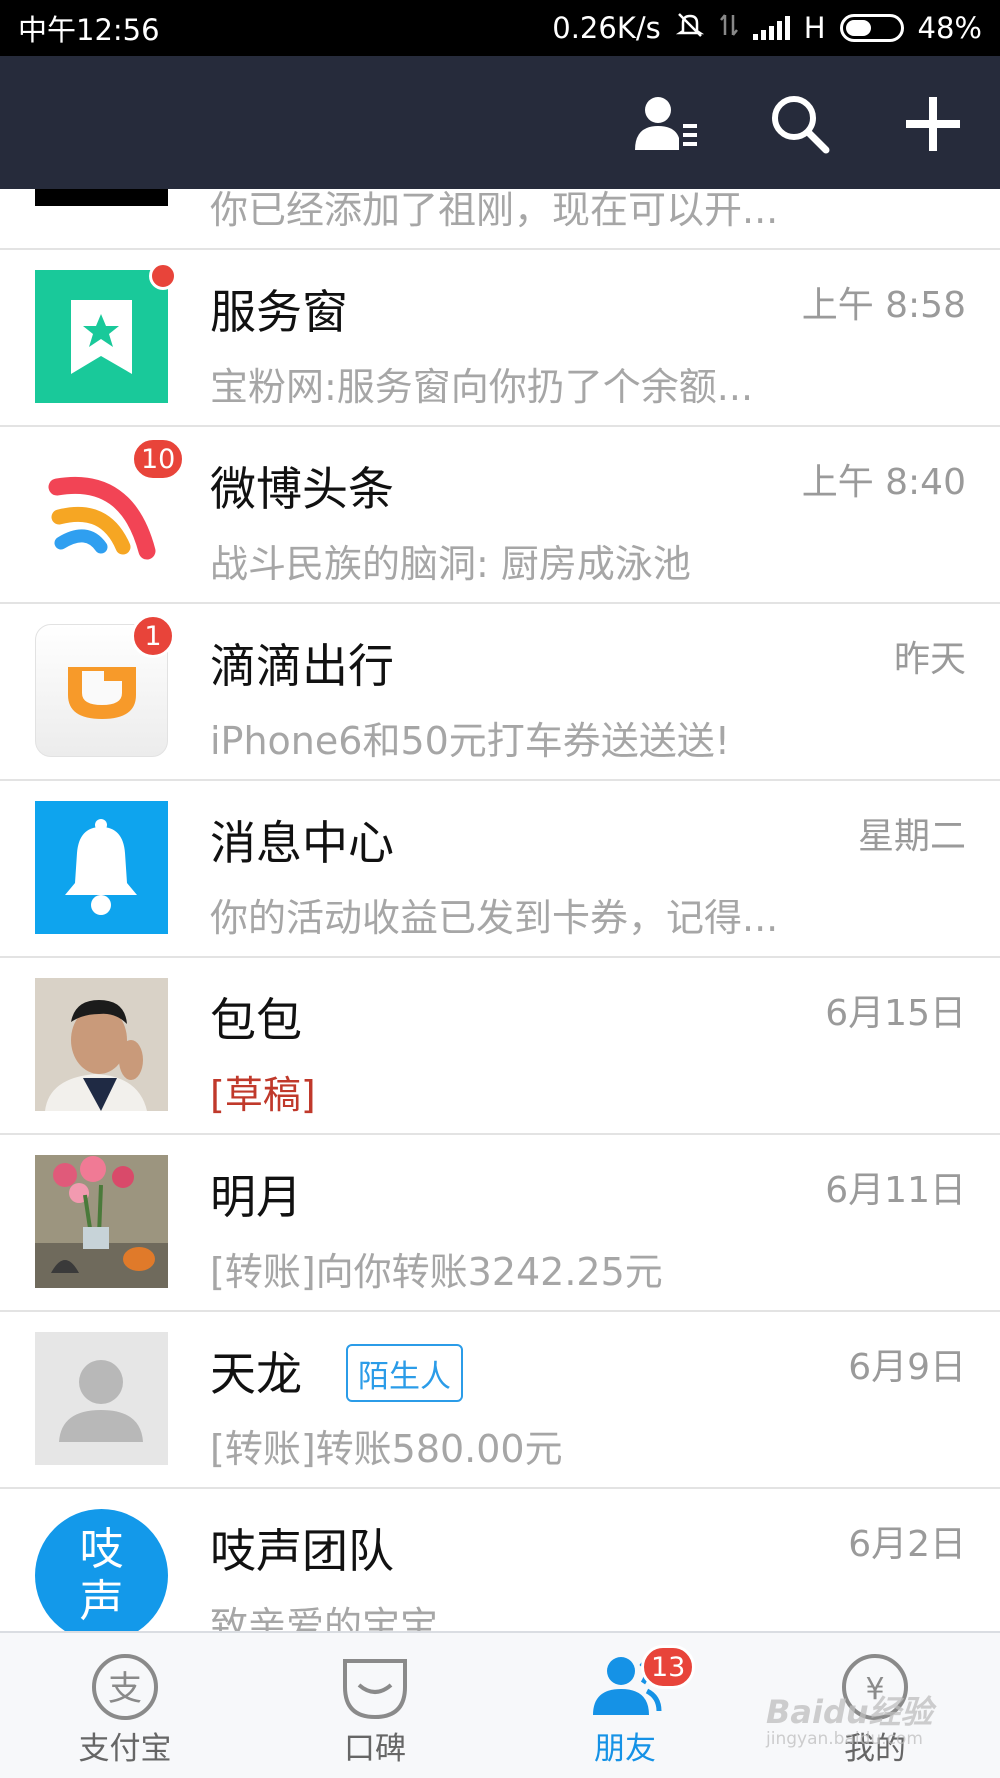  I want to click on app-header, so click(500, 122).